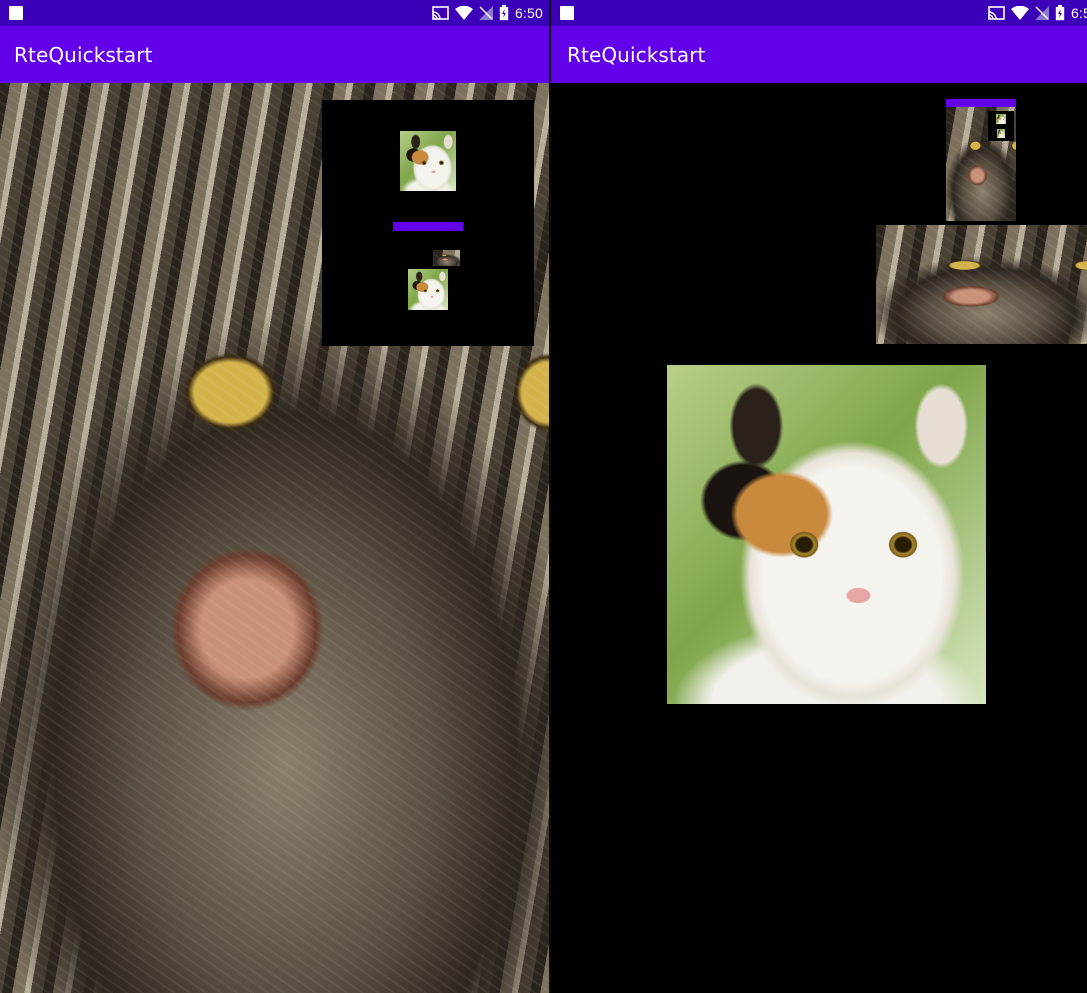  What do you see at coordinates (1078, 13) in the screenshot?
I see `status-clock: 6:5` at bounding box center [1078, 13].